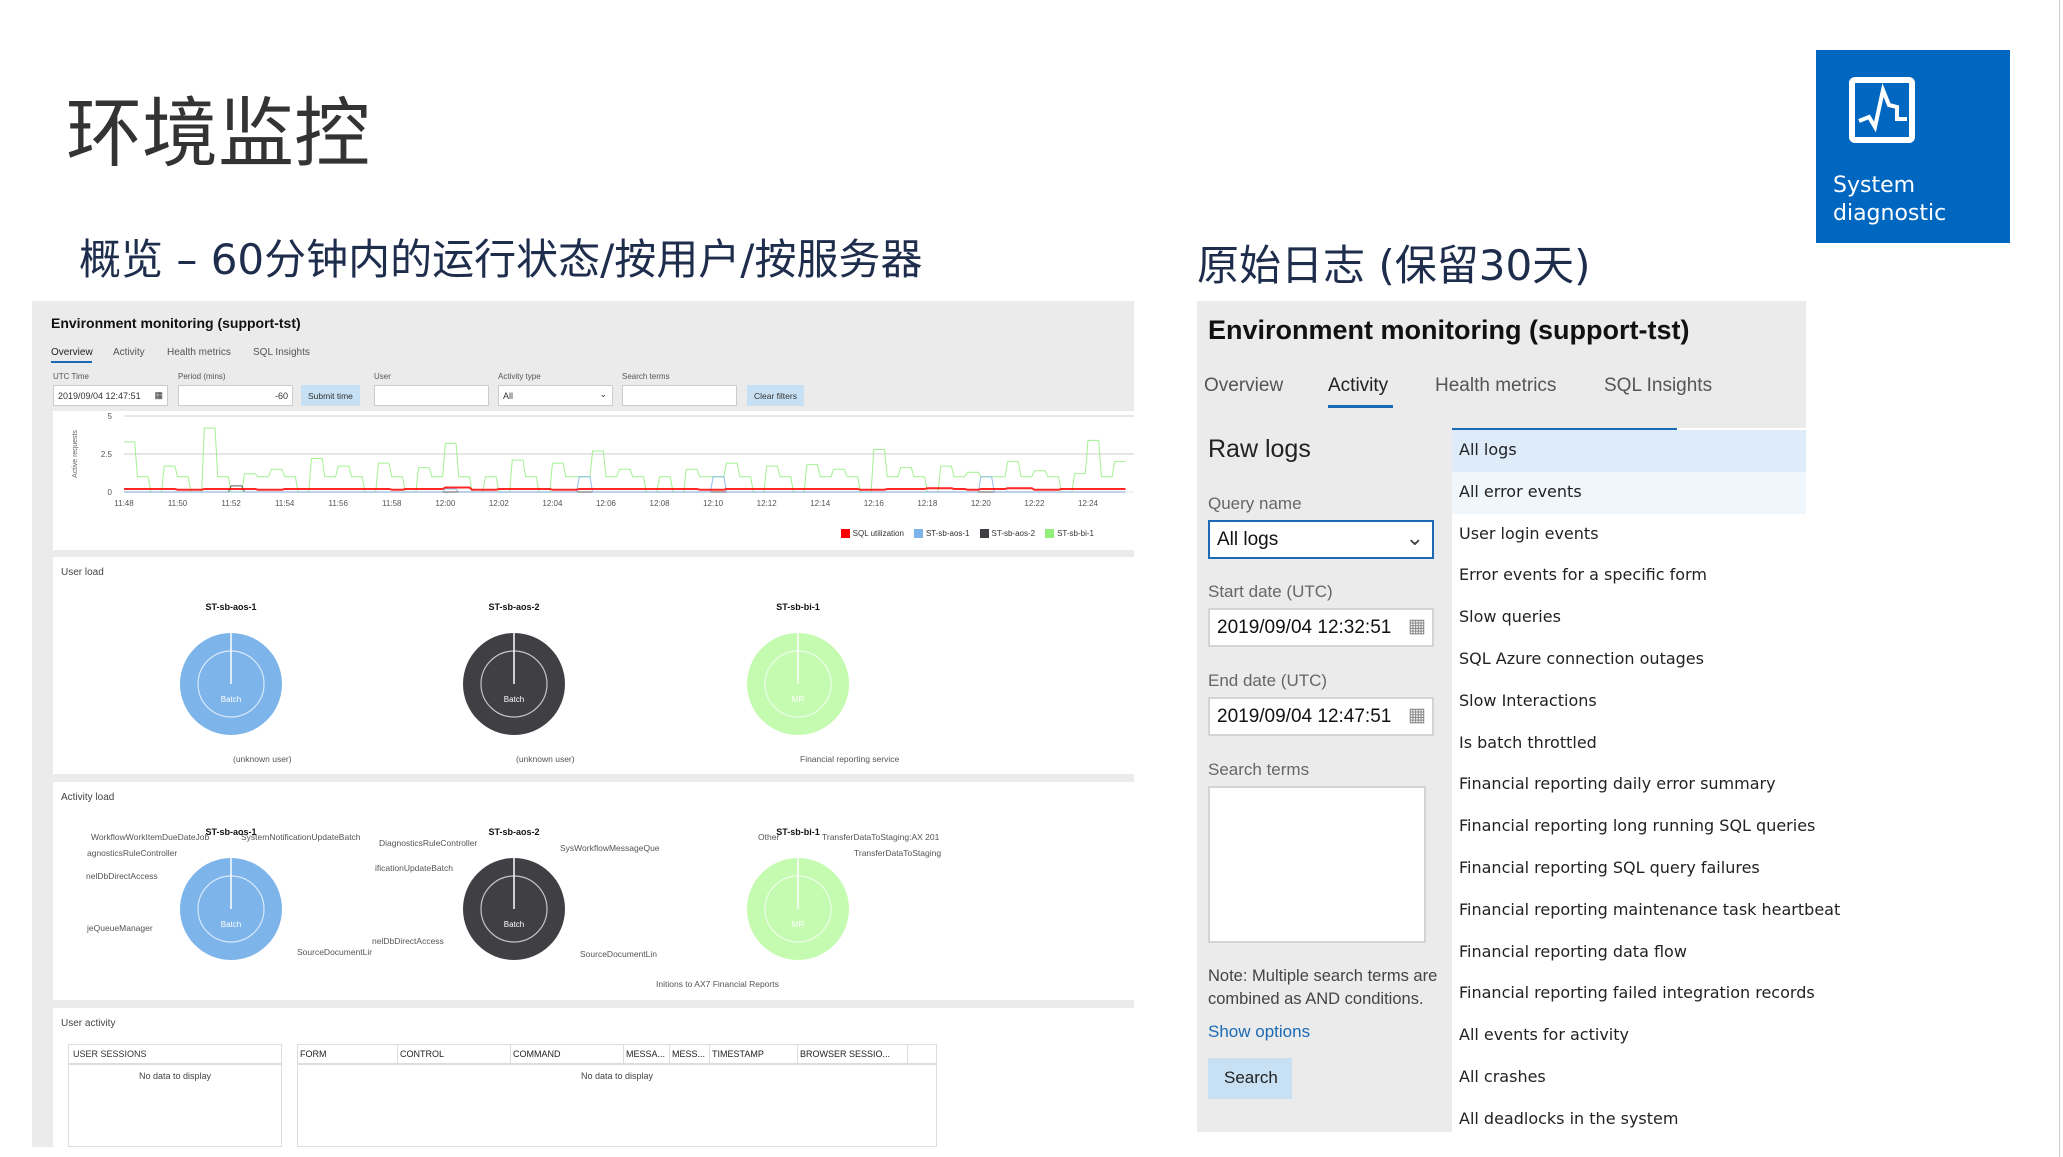 The image size is (2063, 1157). What do you see at coordinates (1317, 864) in the screenshot?
I see `search-terms-textarea` at bounding box center [1317, 864].